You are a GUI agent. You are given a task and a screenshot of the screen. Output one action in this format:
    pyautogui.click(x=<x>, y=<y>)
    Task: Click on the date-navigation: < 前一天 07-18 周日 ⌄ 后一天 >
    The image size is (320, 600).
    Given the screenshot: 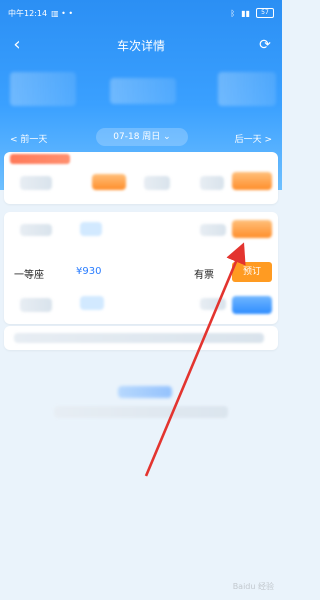 What is the action you would take?
    pyautogui.click(x=141, y=138)
    